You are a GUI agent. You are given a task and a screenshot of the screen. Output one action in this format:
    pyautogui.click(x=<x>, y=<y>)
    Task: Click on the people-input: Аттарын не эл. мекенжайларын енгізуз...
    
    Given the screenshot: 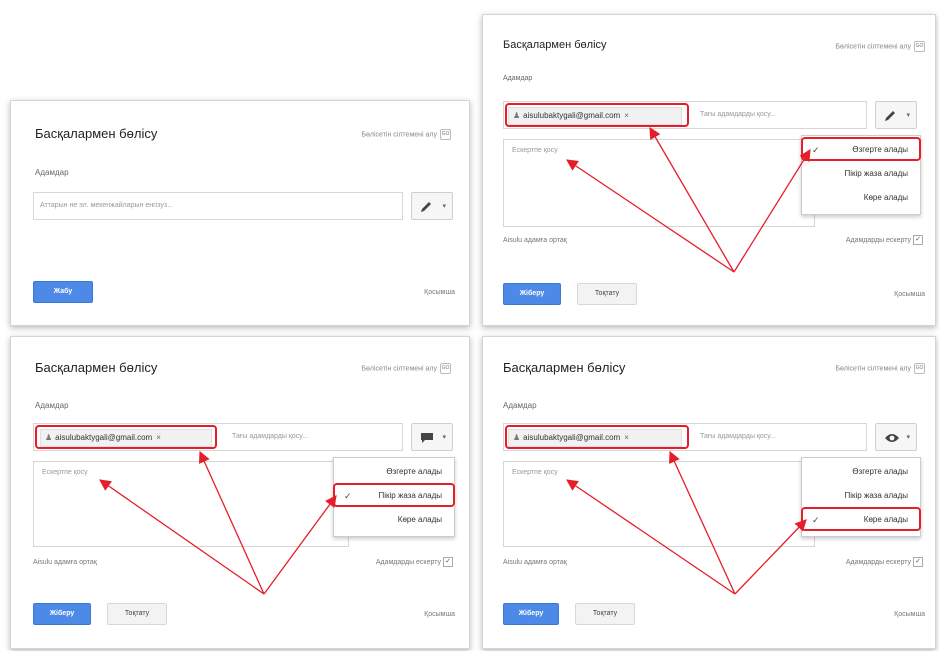 What is the action you would take?
    pyautogui.click(x=218, y=206)
    